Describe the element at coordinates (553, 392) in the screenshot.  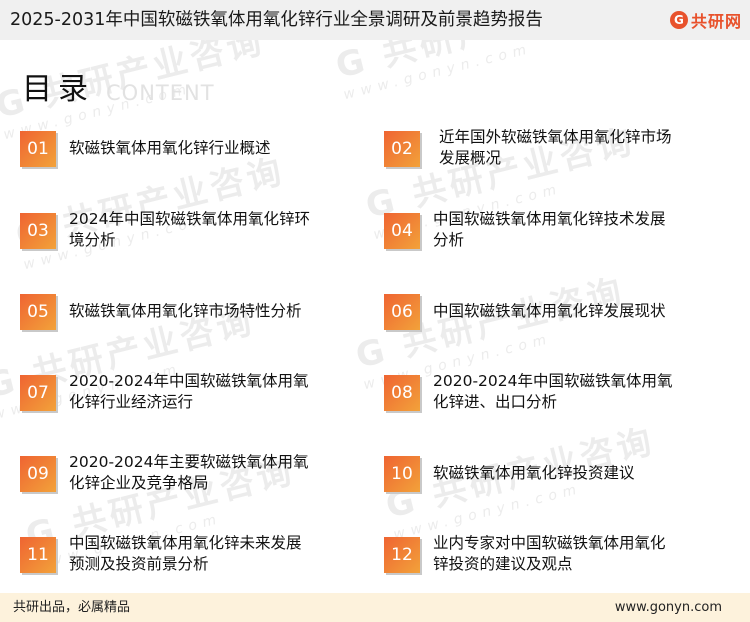
I see `toc-item-label: 2020-2024年中国软磁铁氧体用氧 化锌进、出口分析` at that location.